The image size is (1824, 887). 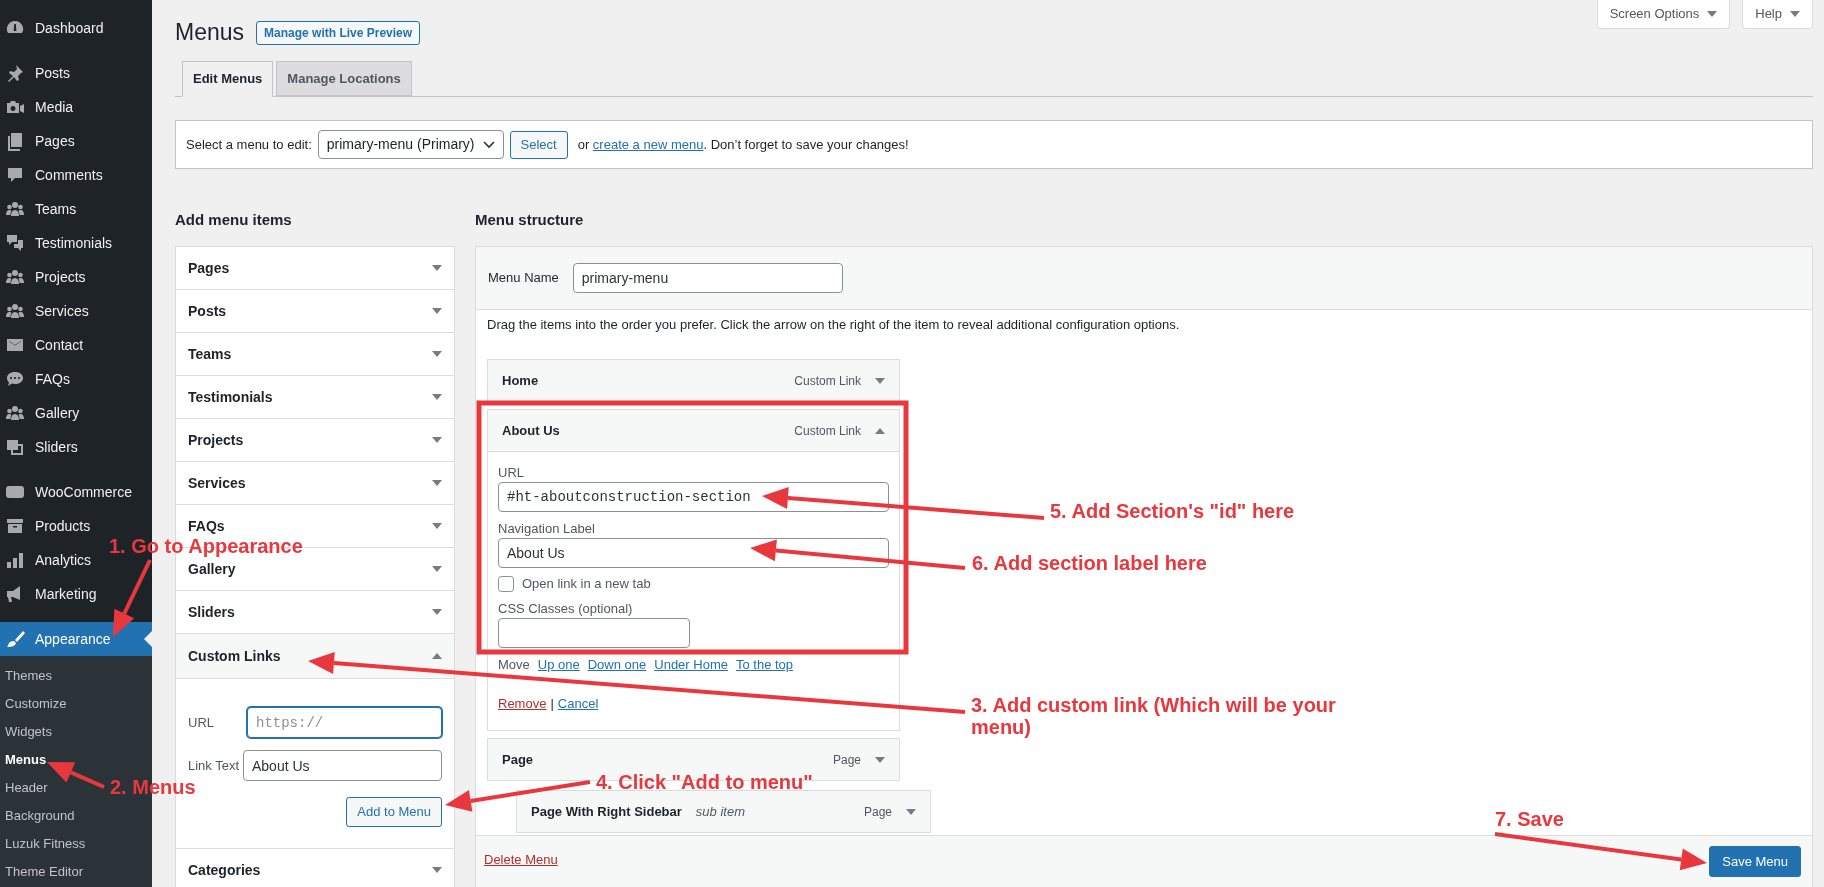 What do you see at coordinates (76, 639) in the screenshot?
I see `sidebar-item: Appearance` at bounding box center [76, 639].